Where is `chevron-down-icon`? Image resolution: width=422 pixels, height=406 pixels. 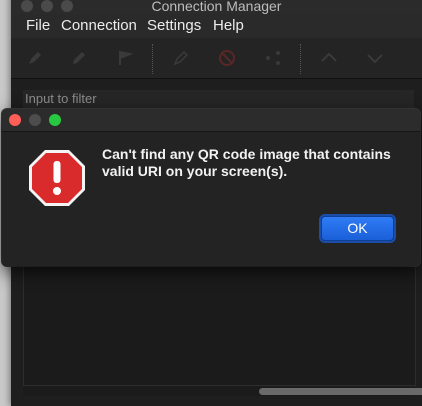 chevron-down-icon is located at coordinates (375, 58).